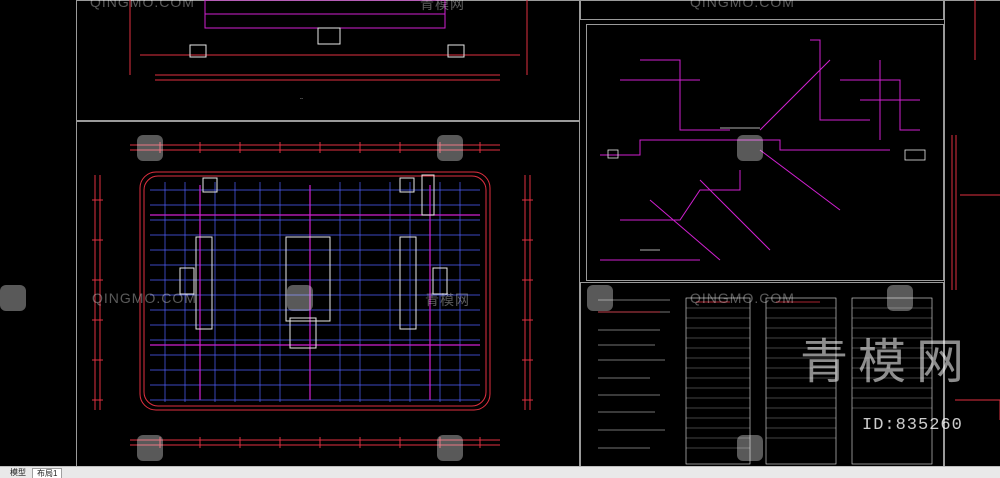  Describe the element at coordinates (912, 425) in the screenshot. I see `brand-id-label: ID:835260` at that location.